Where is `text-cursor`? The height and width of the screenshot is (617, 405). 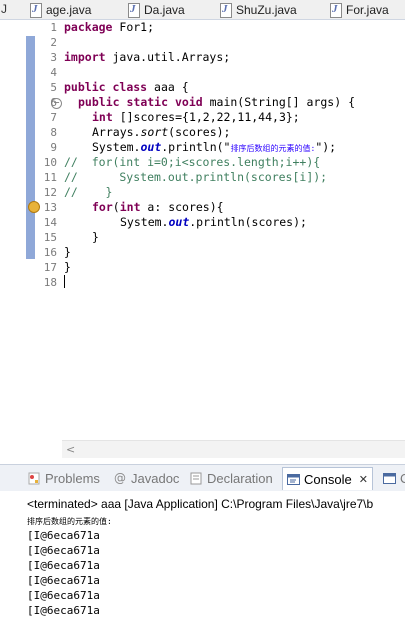 text-cursor is located at coordinates (64, 281).